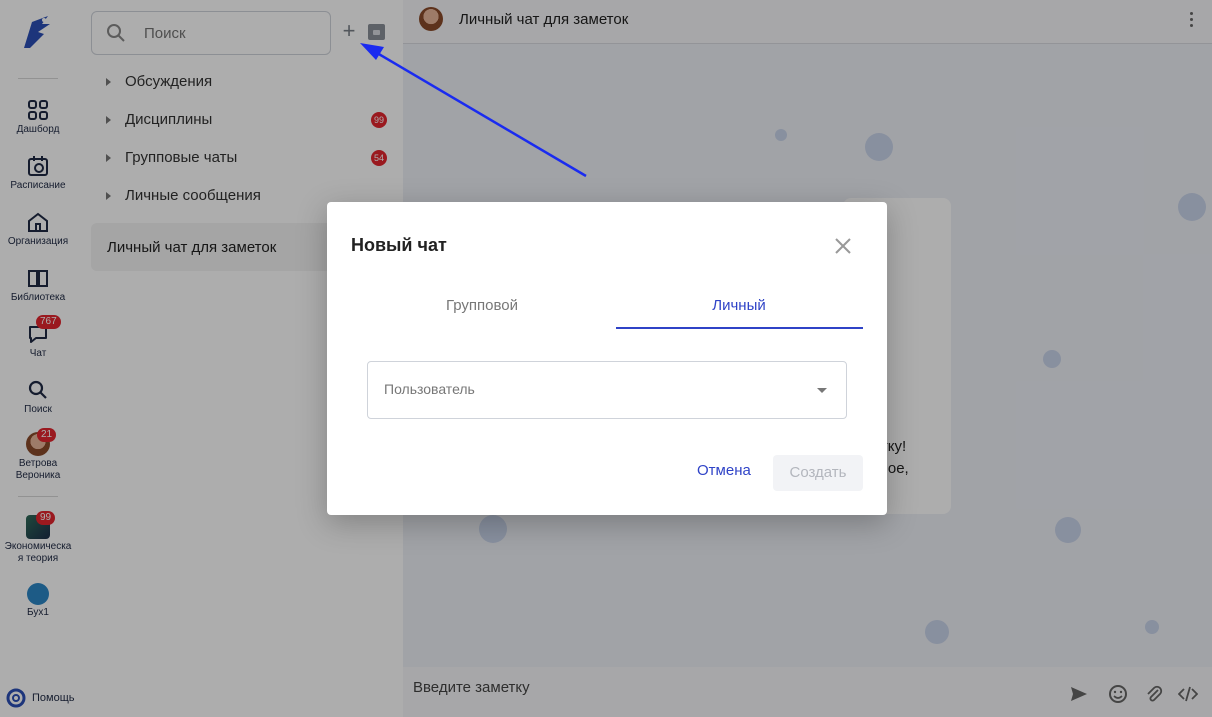 The width and height of the screenshot is (1212, 717). I want to click on user-select-placeholder: Пользователь, so click(429, 389).